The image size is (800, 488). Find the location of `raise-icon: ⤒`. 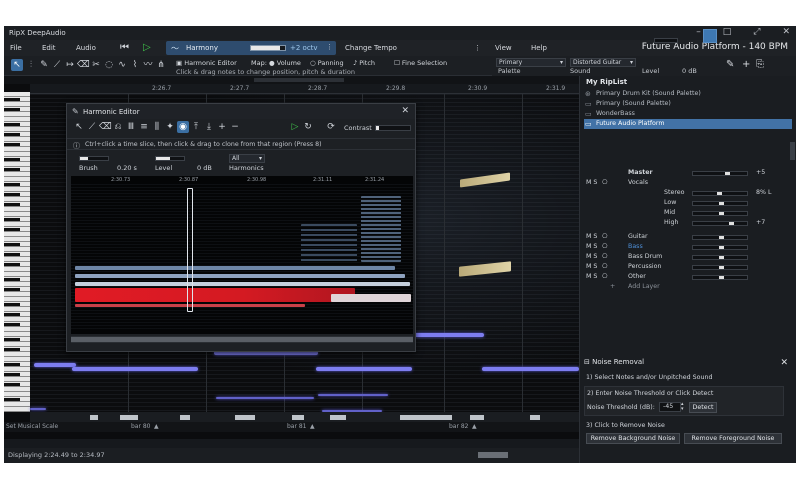

raise-icon: ⤒ is located at coordinates (196, 127).